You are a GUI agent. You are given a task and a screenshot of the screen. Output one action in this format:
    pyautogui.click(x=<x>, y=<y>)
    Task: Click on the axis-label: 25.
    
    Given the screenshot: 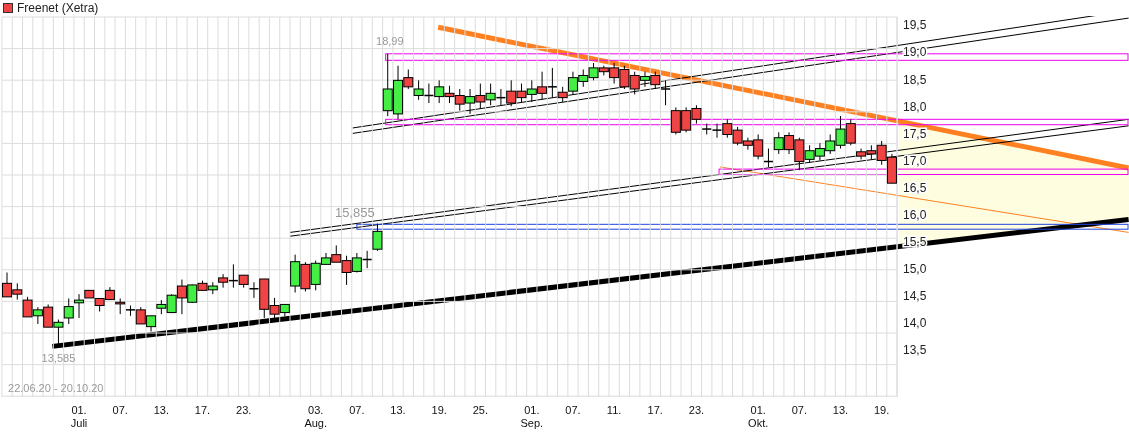 What is the action you would take?
    pyautogui.click(x=480, y=410)
    